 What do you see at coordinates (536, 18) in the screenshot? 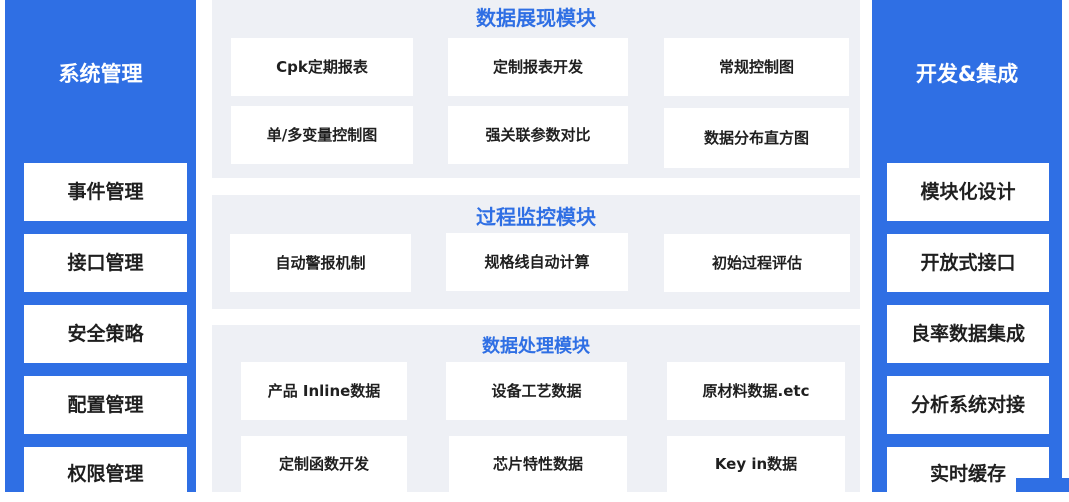
I see `data-display-module-title: 数据展现模块` at bounding box center [536, 18].